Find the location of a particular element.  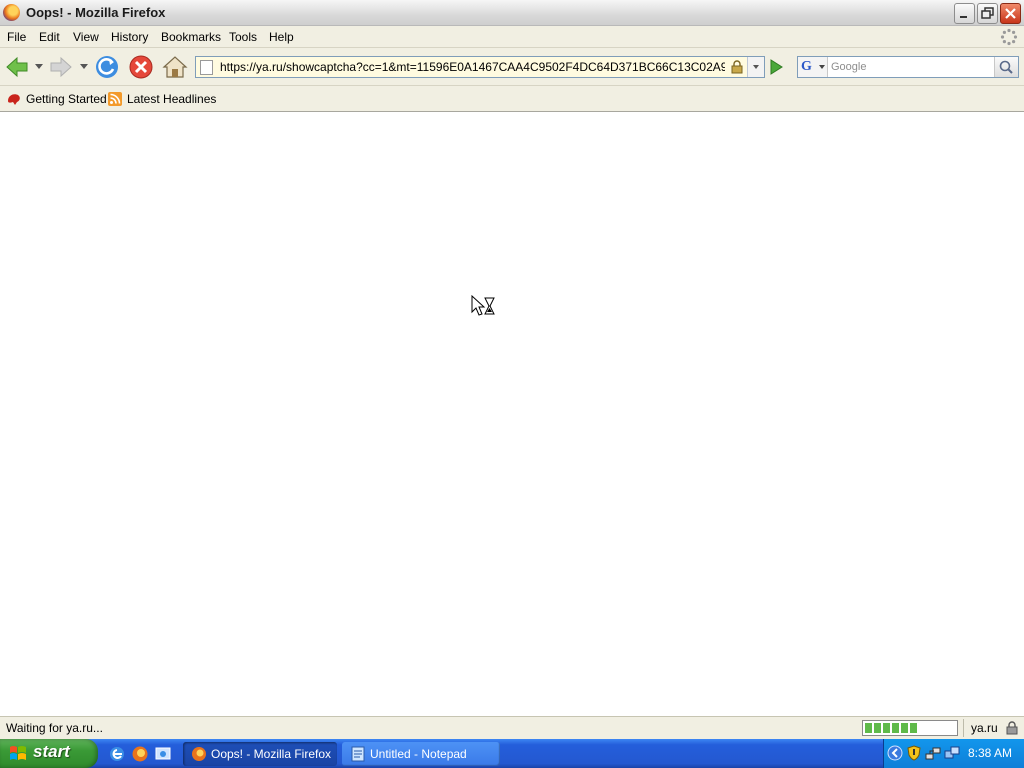

task-firefox: Oops! - Mozilla Firefox is located at coordinates (260, 754).